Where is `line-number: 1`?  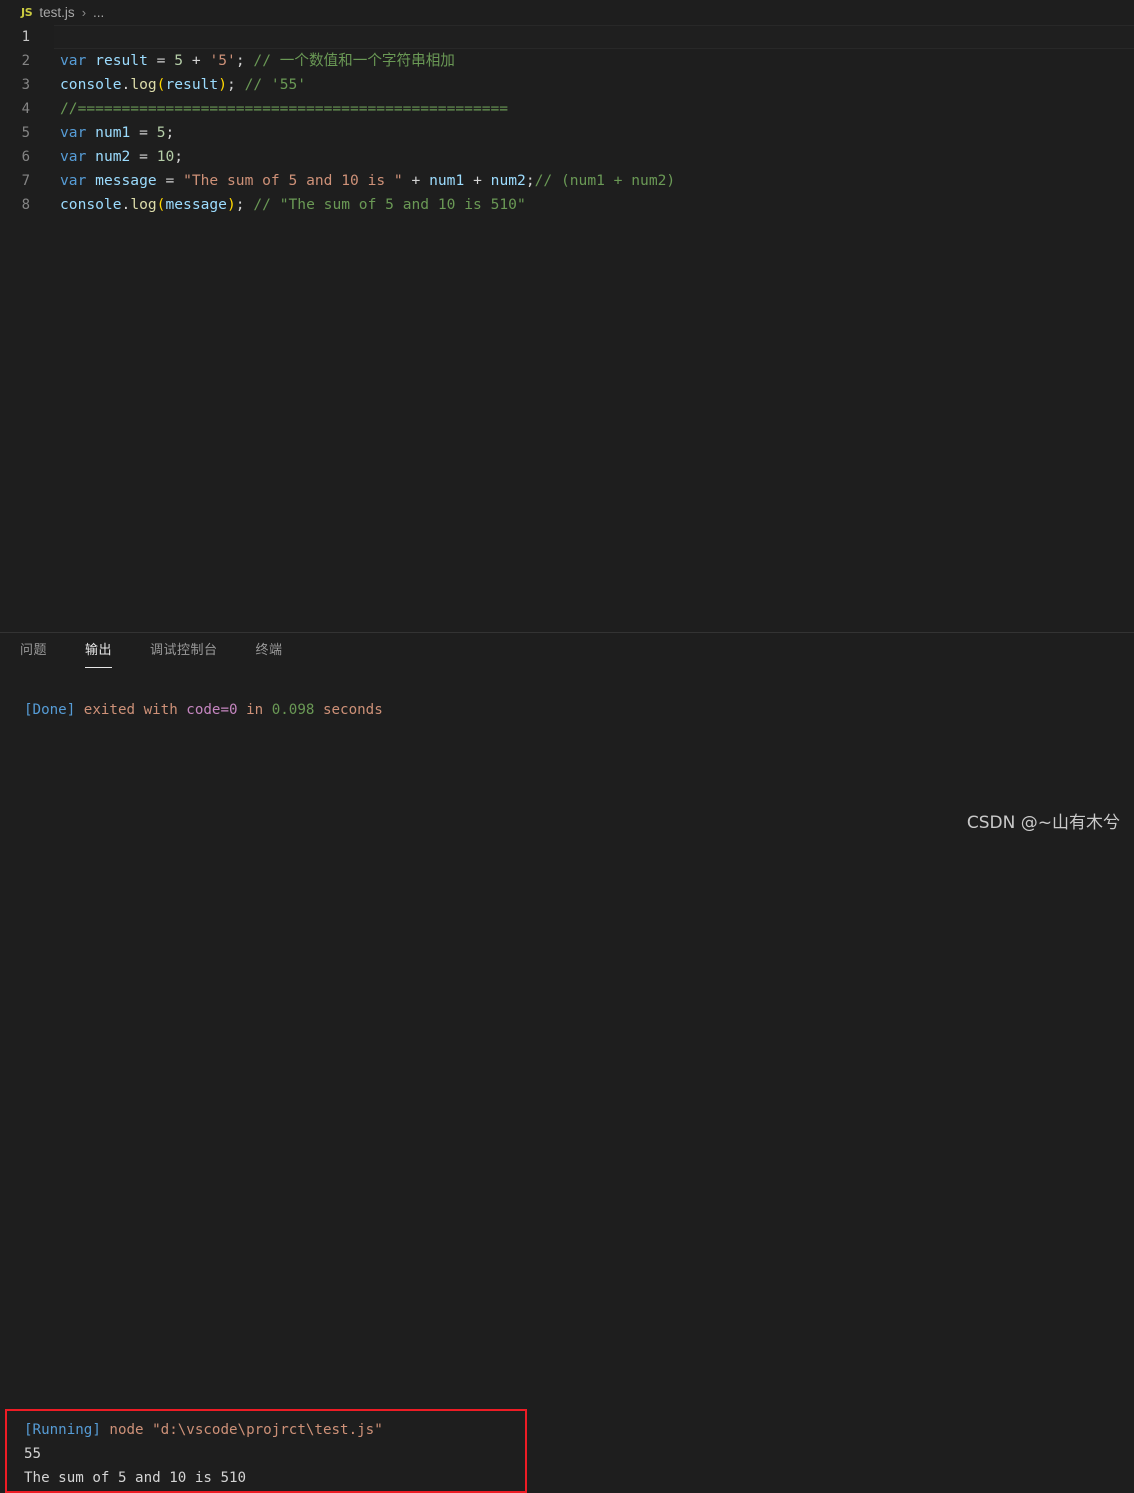
line-number: 1 is located at coordinates (25, 37).